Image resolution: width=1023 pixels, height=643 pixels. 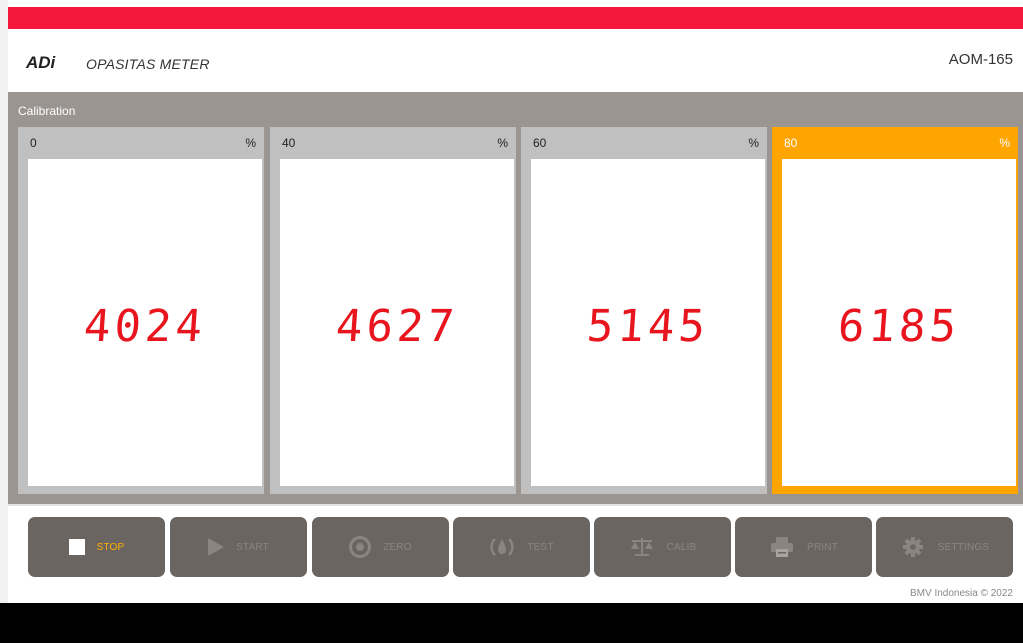 What do you see at coordinates (380, 547) in the screenshot?
I see `zero-button: ZERO` at bounding box center [380, 547].